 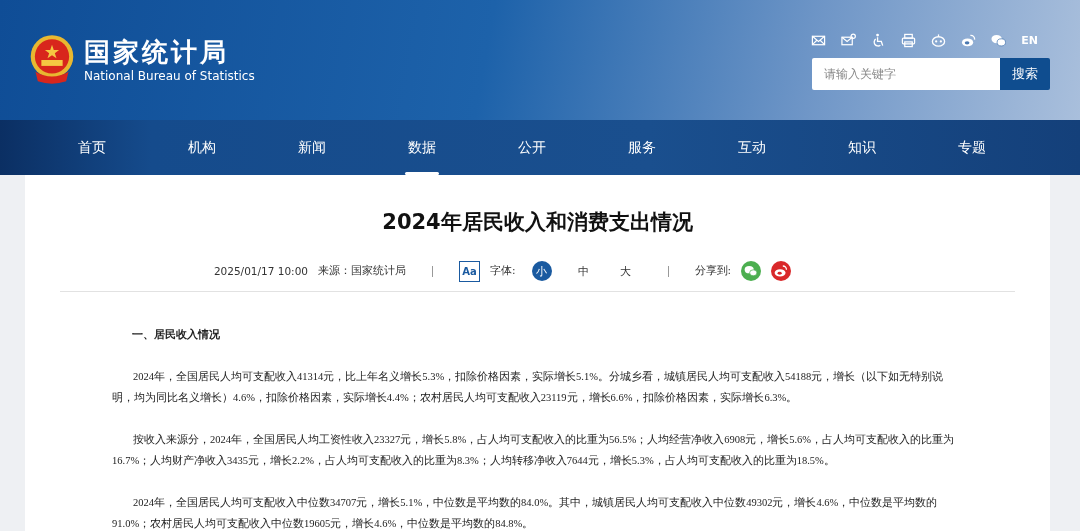 What do you see at coordinates (534, 450) in the screenshot?
I see `paragraph: 按收入来源分，2024年，全国居民人均工资性收入23327元，增长5.8%，占人均可支配收入的比重为56.5%；人均经营净收入6908元，增长5.6%，占人均可支配收入的比重为16.7%；人均财产净收入3435元，增长2.2%，占人均可支配收入的比重为8.3%；人均转移净收入7644元，增长5.3%，占人均可支配收入的比重为18.5%。` at bounding box center [534, 450].